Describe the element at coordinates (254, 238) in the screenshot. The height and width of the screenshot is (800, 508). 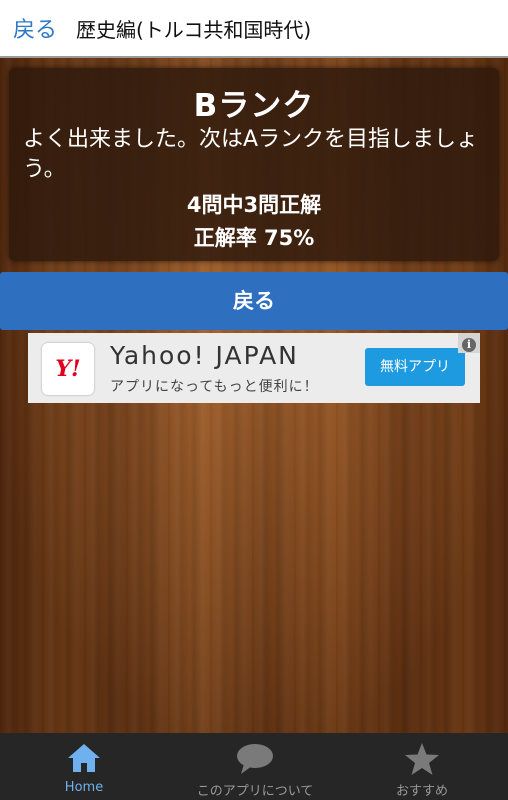
I see `accuracy-rate: 正解率 75%` at that location.